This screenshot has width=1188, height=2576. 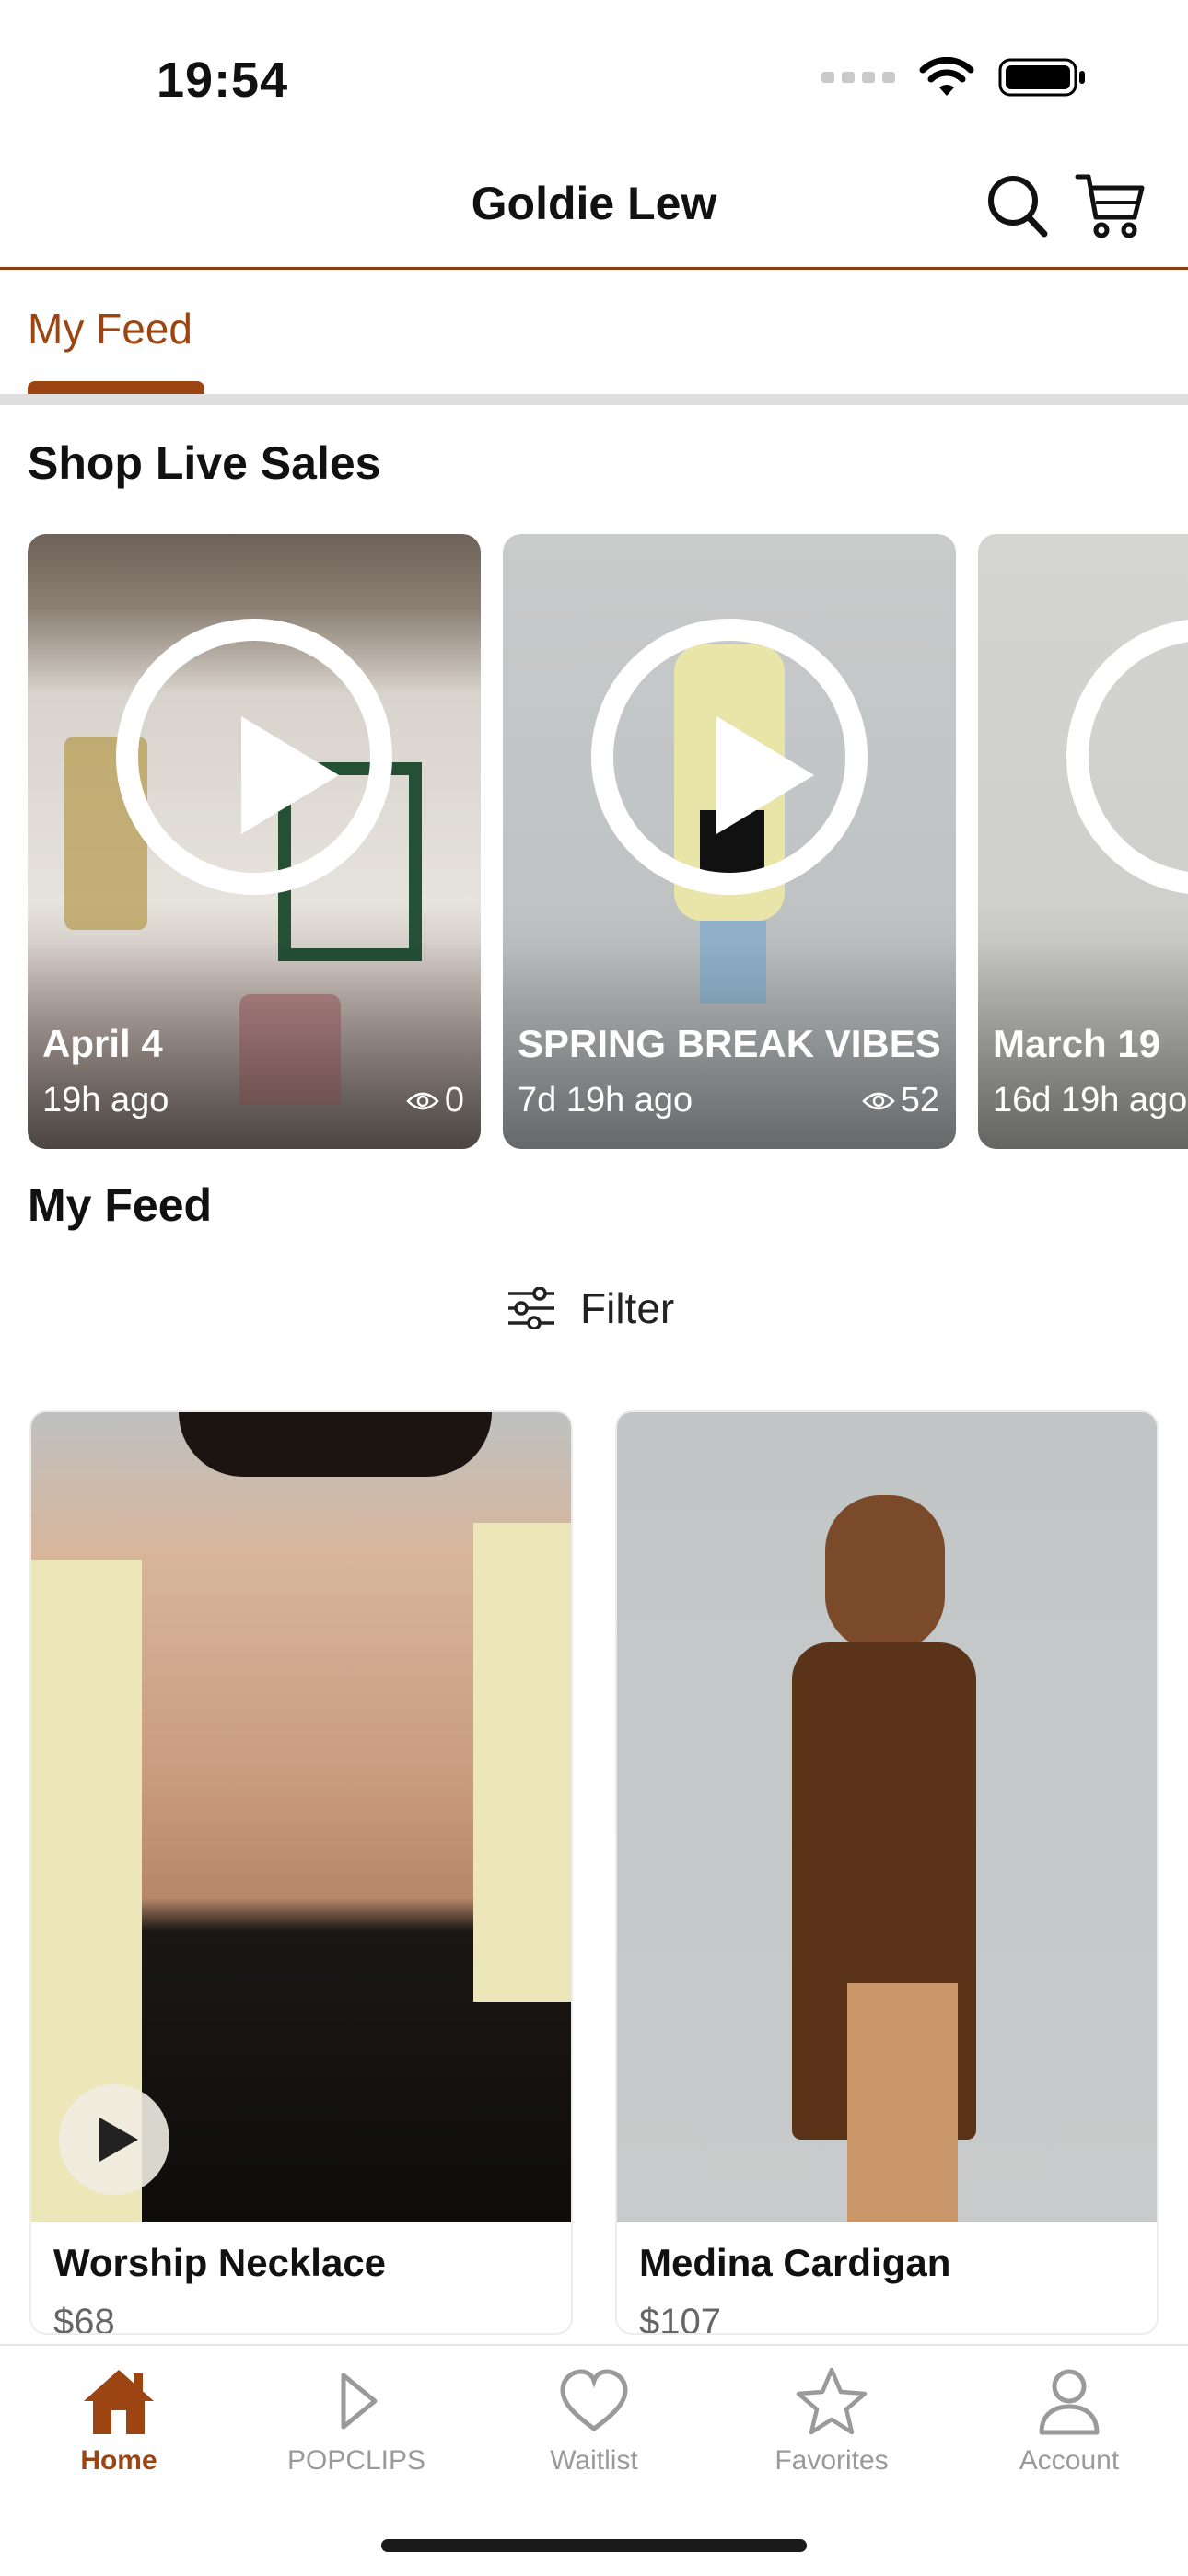 I want to click on tab-account: Account, so click(x=1069, y=2421).